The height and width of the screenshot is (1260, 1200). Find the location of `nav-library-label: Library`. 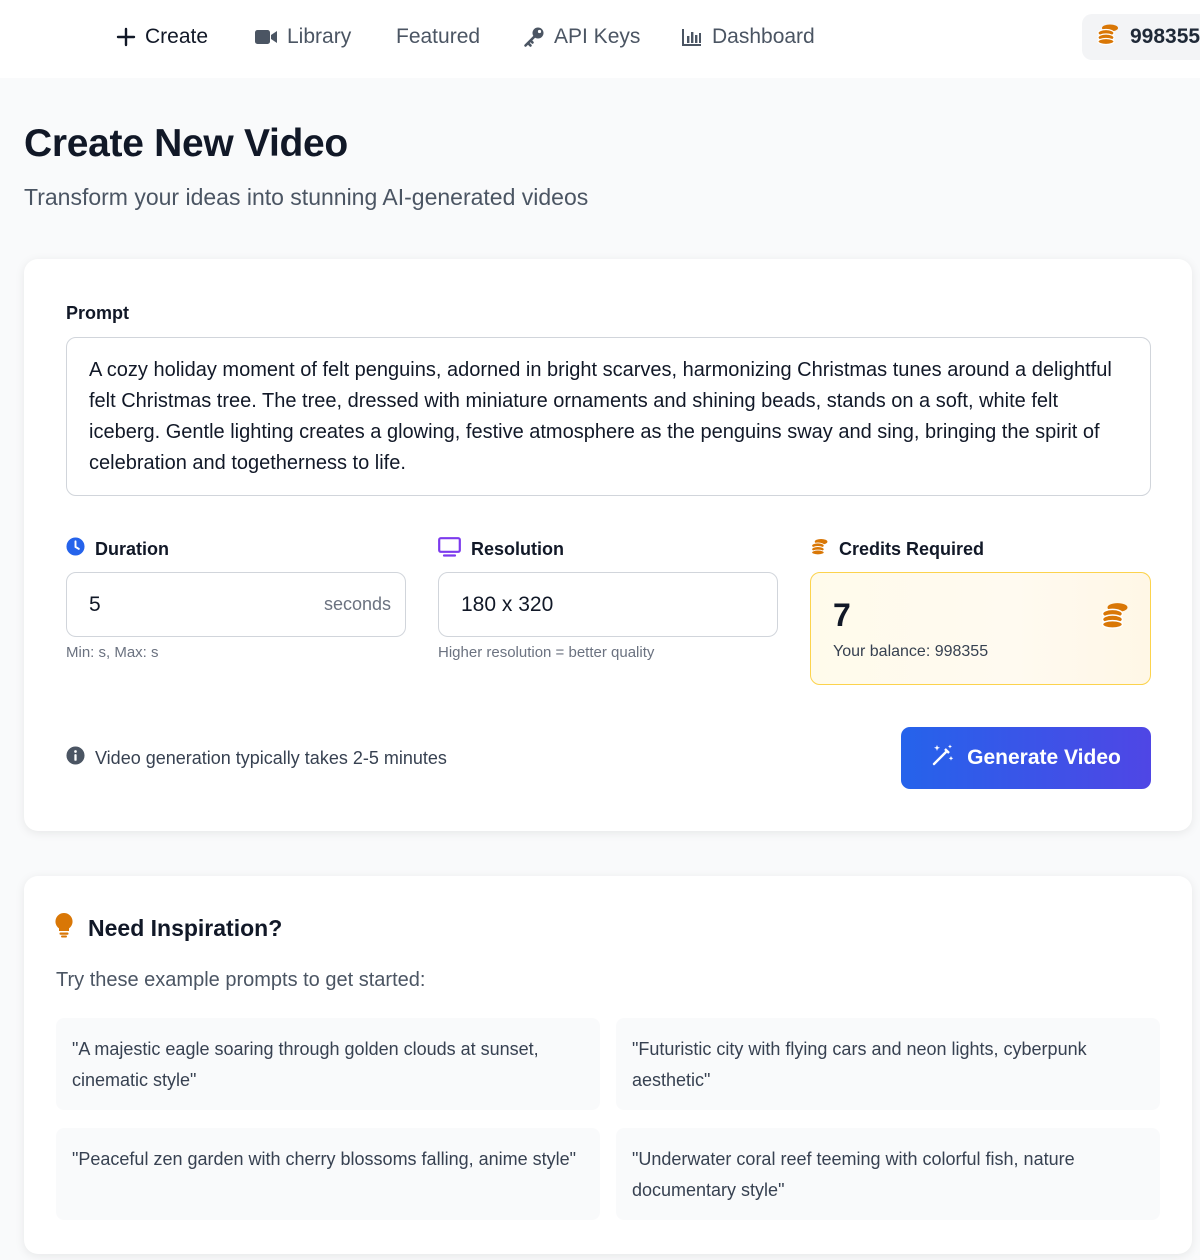

nav-library-label: Library is located at coordinates (319, 36).